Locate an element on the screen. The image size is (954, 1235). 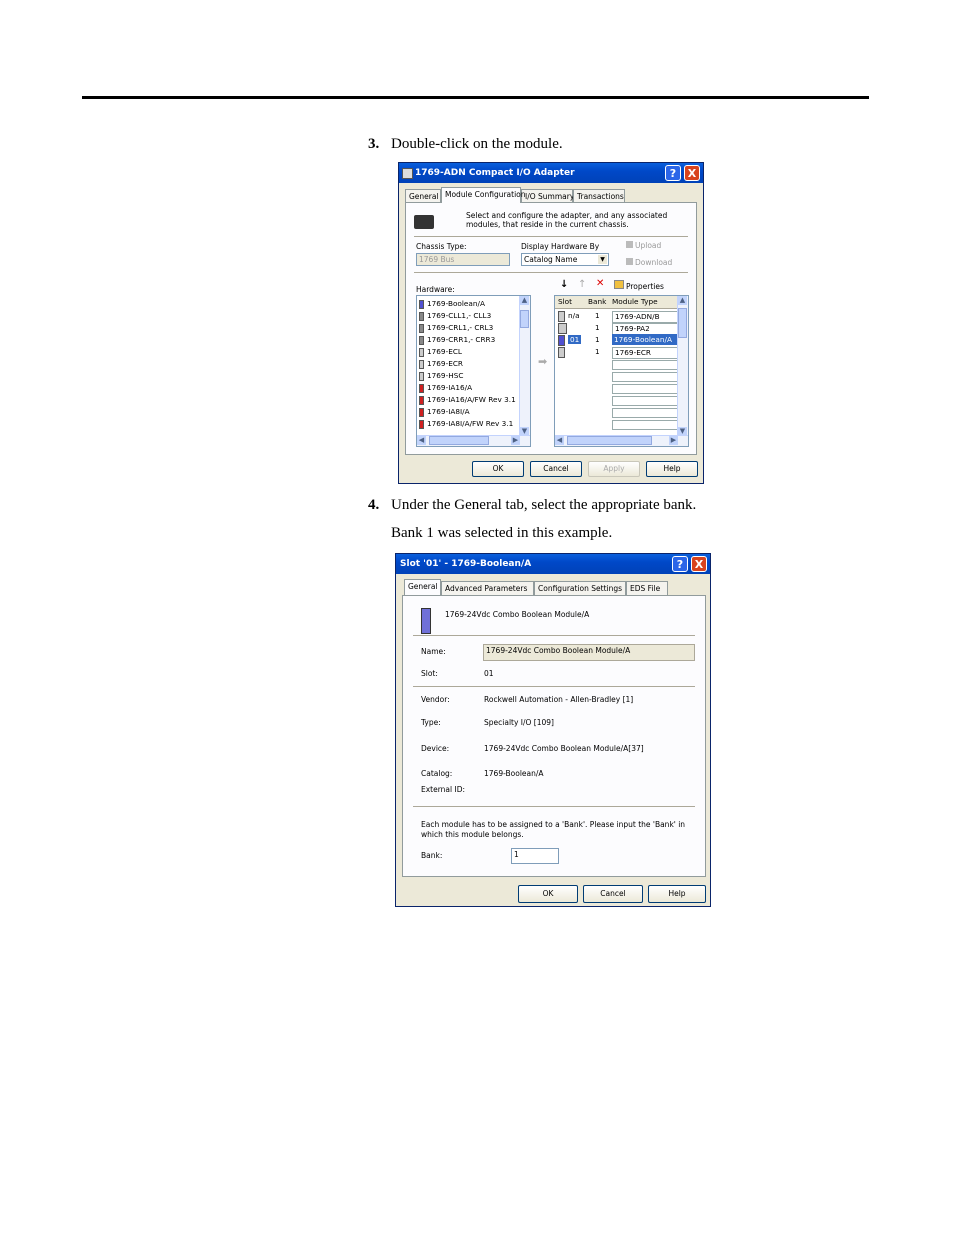
list-item: 1769-HSC is located at coordinates (441, 376).